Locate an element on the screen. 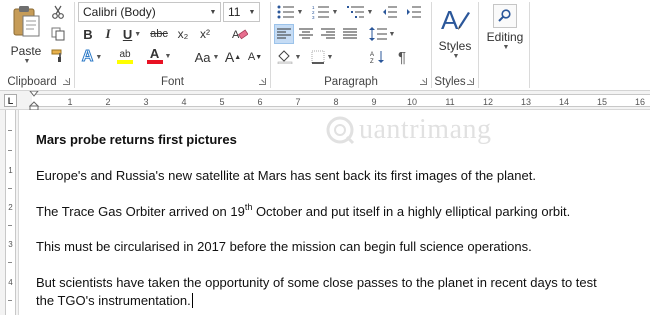  line-spacing-button: ▼ is located at coordinates (382, 34).